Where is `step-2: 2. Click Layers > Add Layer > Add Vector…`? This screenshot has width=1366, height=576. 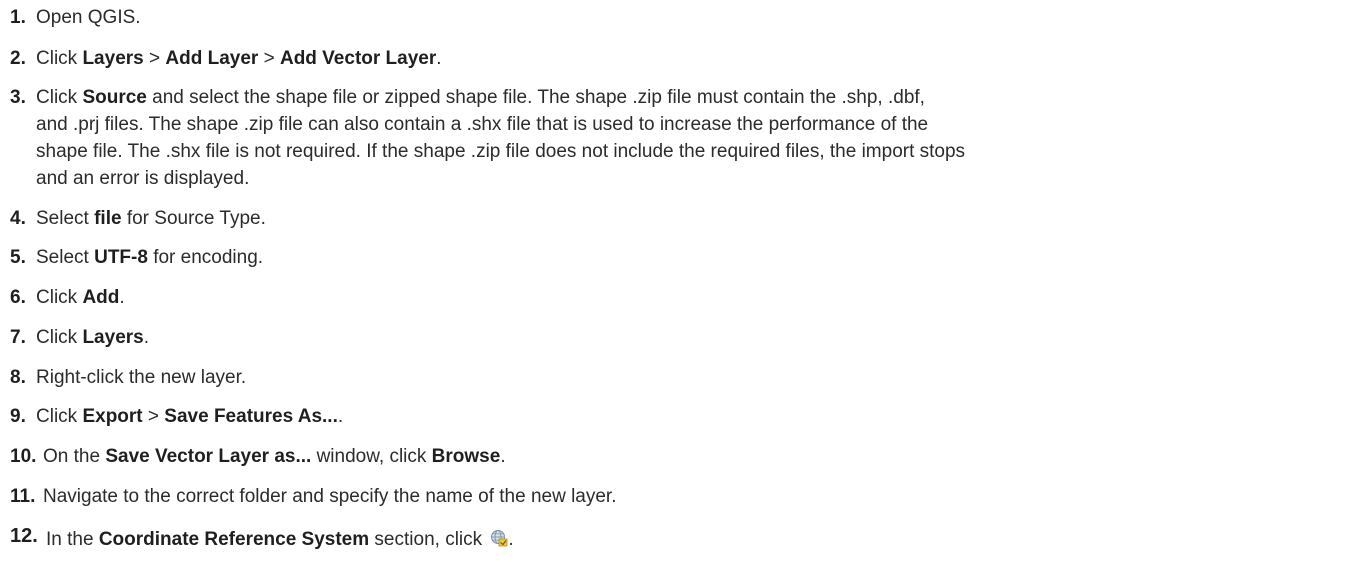
step-2: 2. Click Layers > Add Layer > Add Vector… is located at coordinates (683, 58).